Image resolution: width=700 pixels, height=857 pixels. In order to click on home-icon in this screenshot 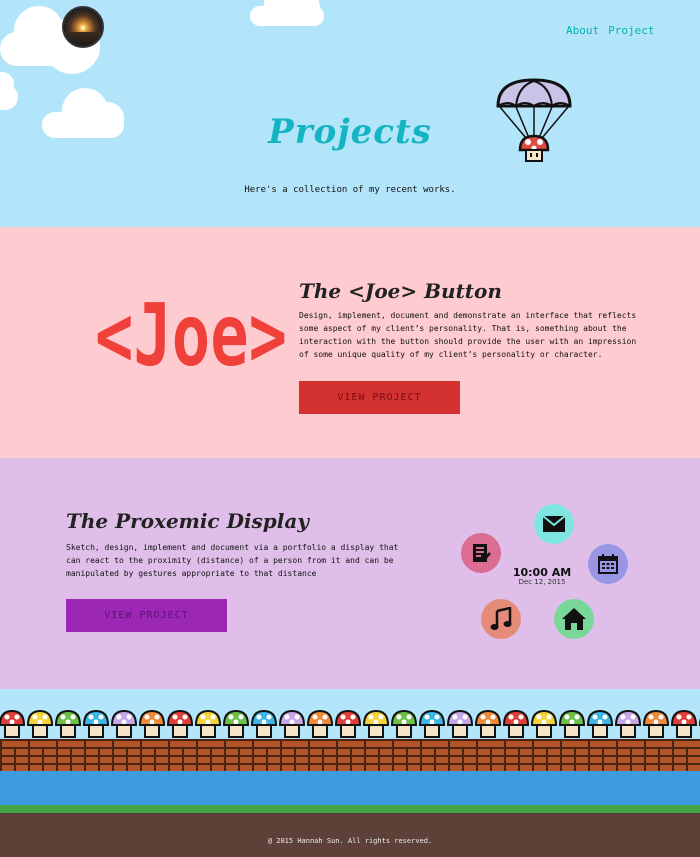, I will do `click(574, 619)`.